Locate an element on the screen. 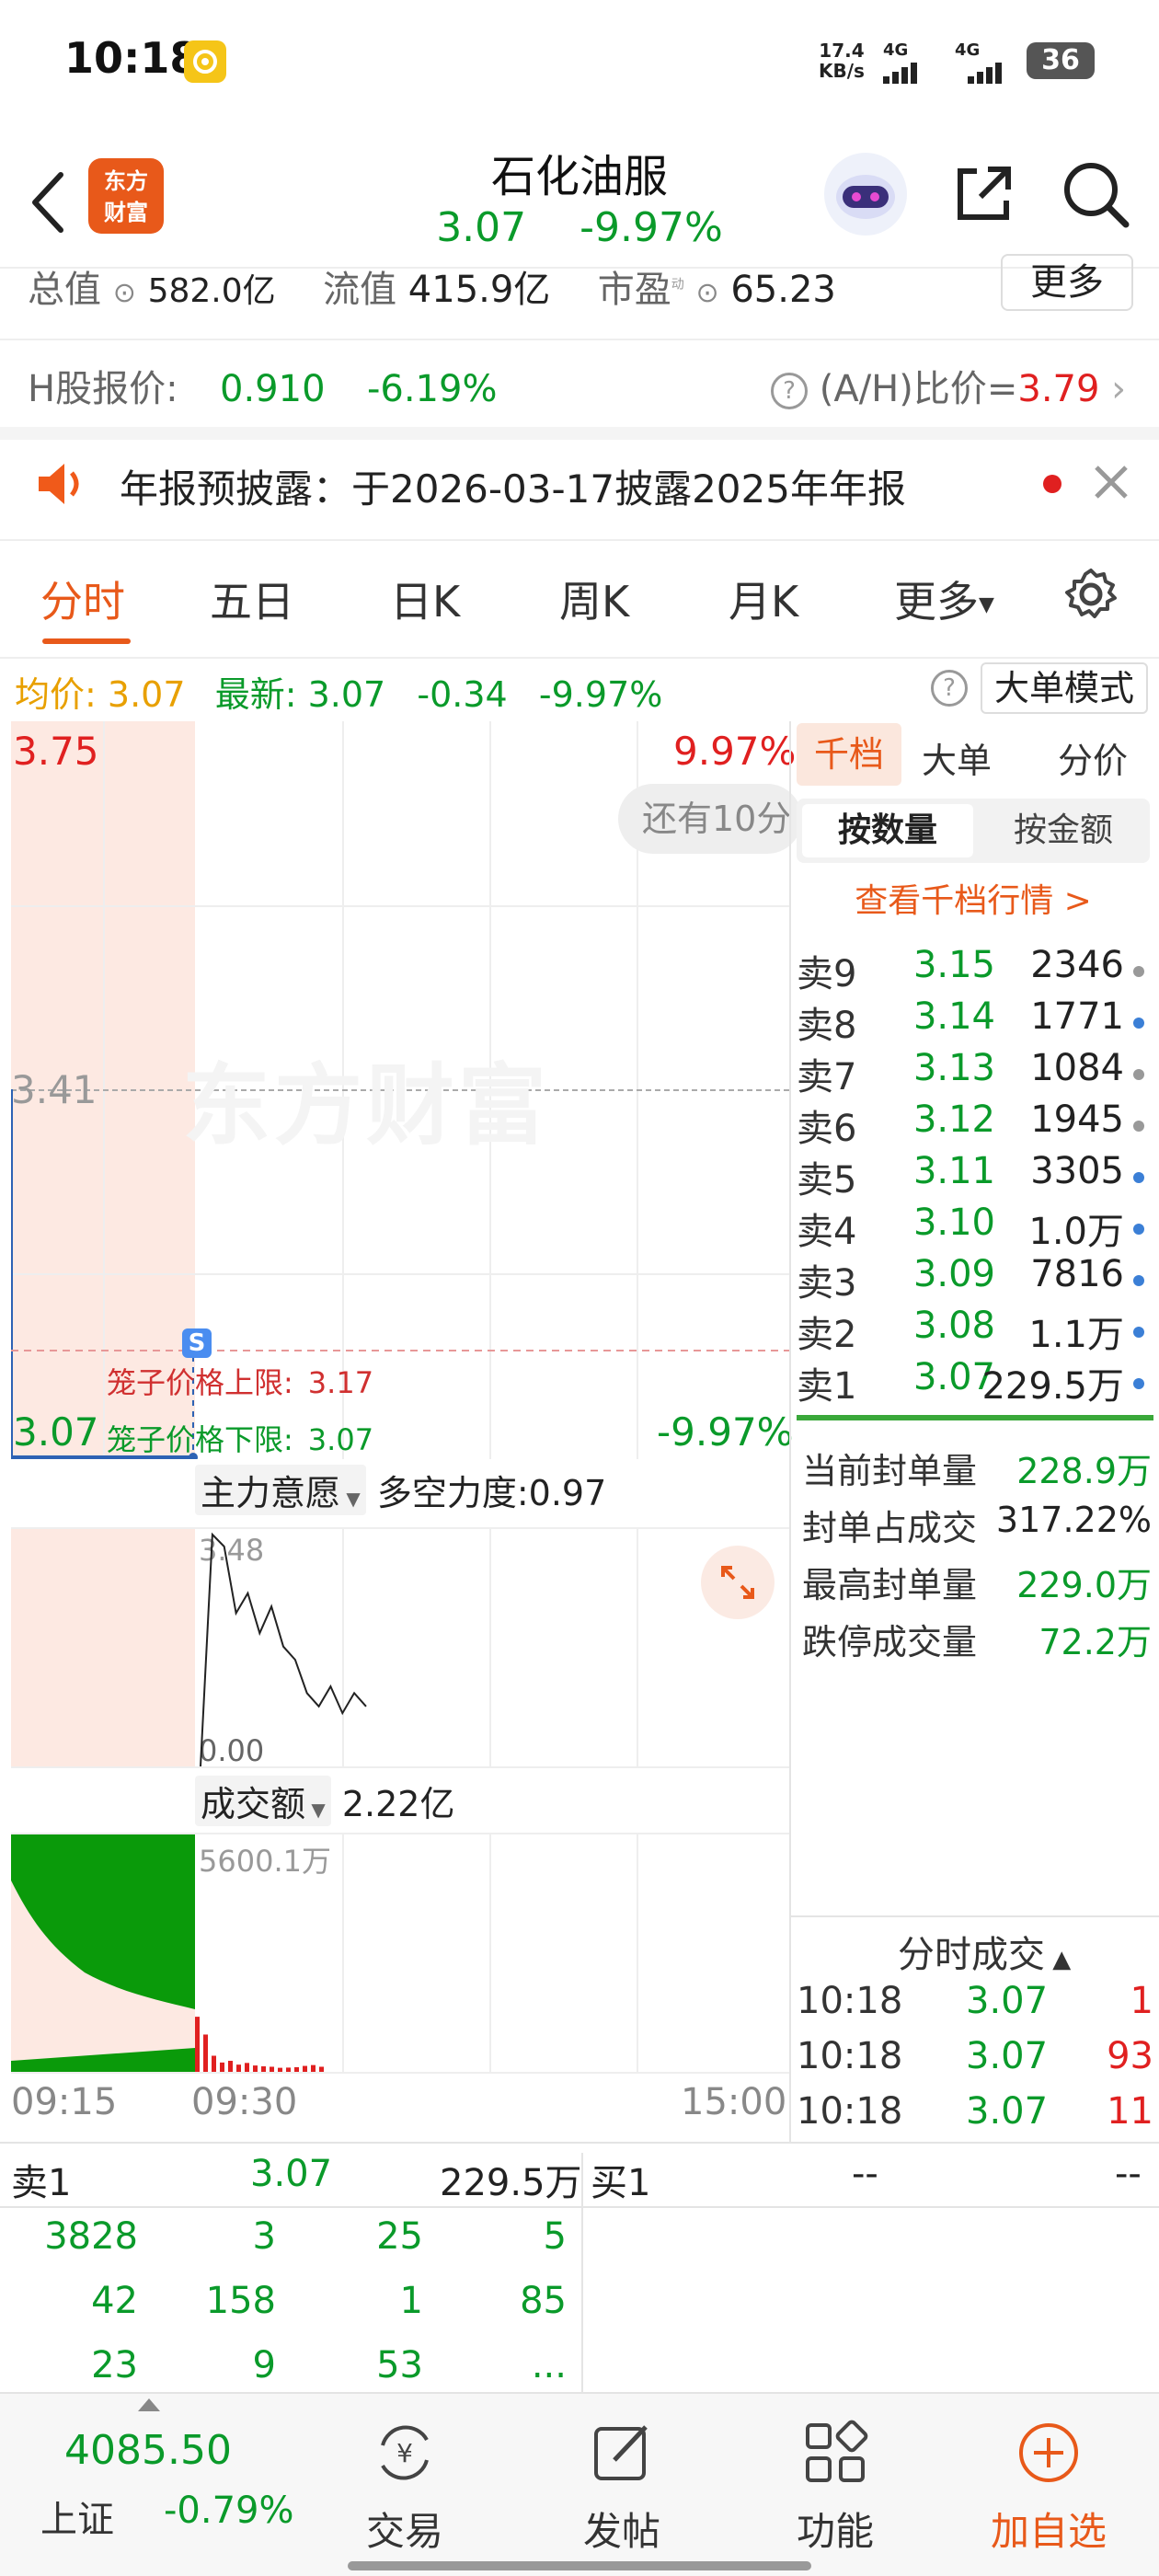 The width and height of the screenshot is (1159, 2576). ask-level-row: 卖1 3.07 229.5万 is located at coordinates (975, 1382).